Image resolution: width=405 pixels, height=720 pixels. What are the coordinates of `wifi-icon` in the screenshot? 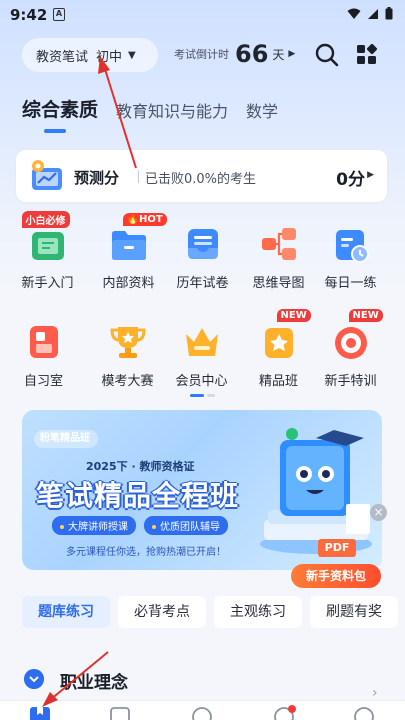 It's located at (354, 13).